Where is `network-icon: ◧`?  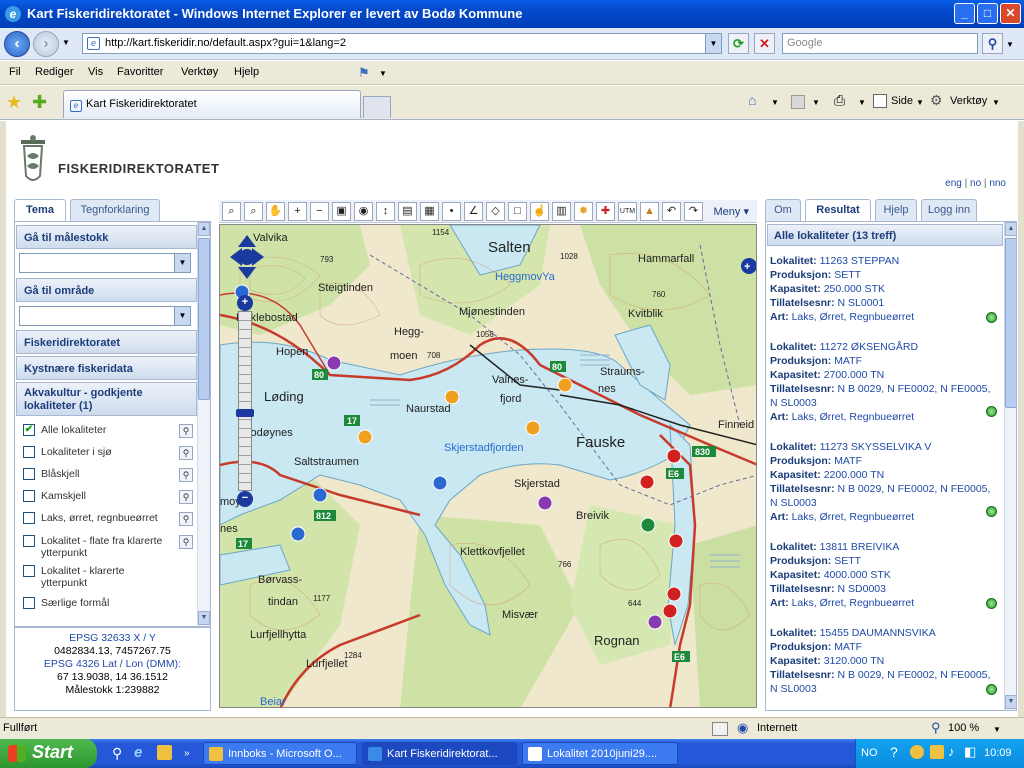
network-icon: ◧ is located at coordinates (970, 752).